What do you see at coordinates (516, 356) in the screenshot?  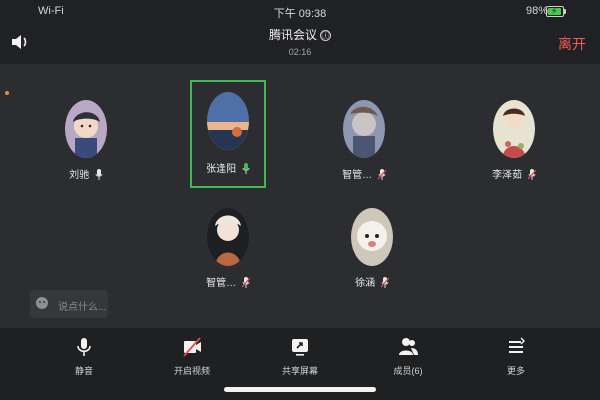 I see `more-button: 更多` at bounding box center [516, 356].